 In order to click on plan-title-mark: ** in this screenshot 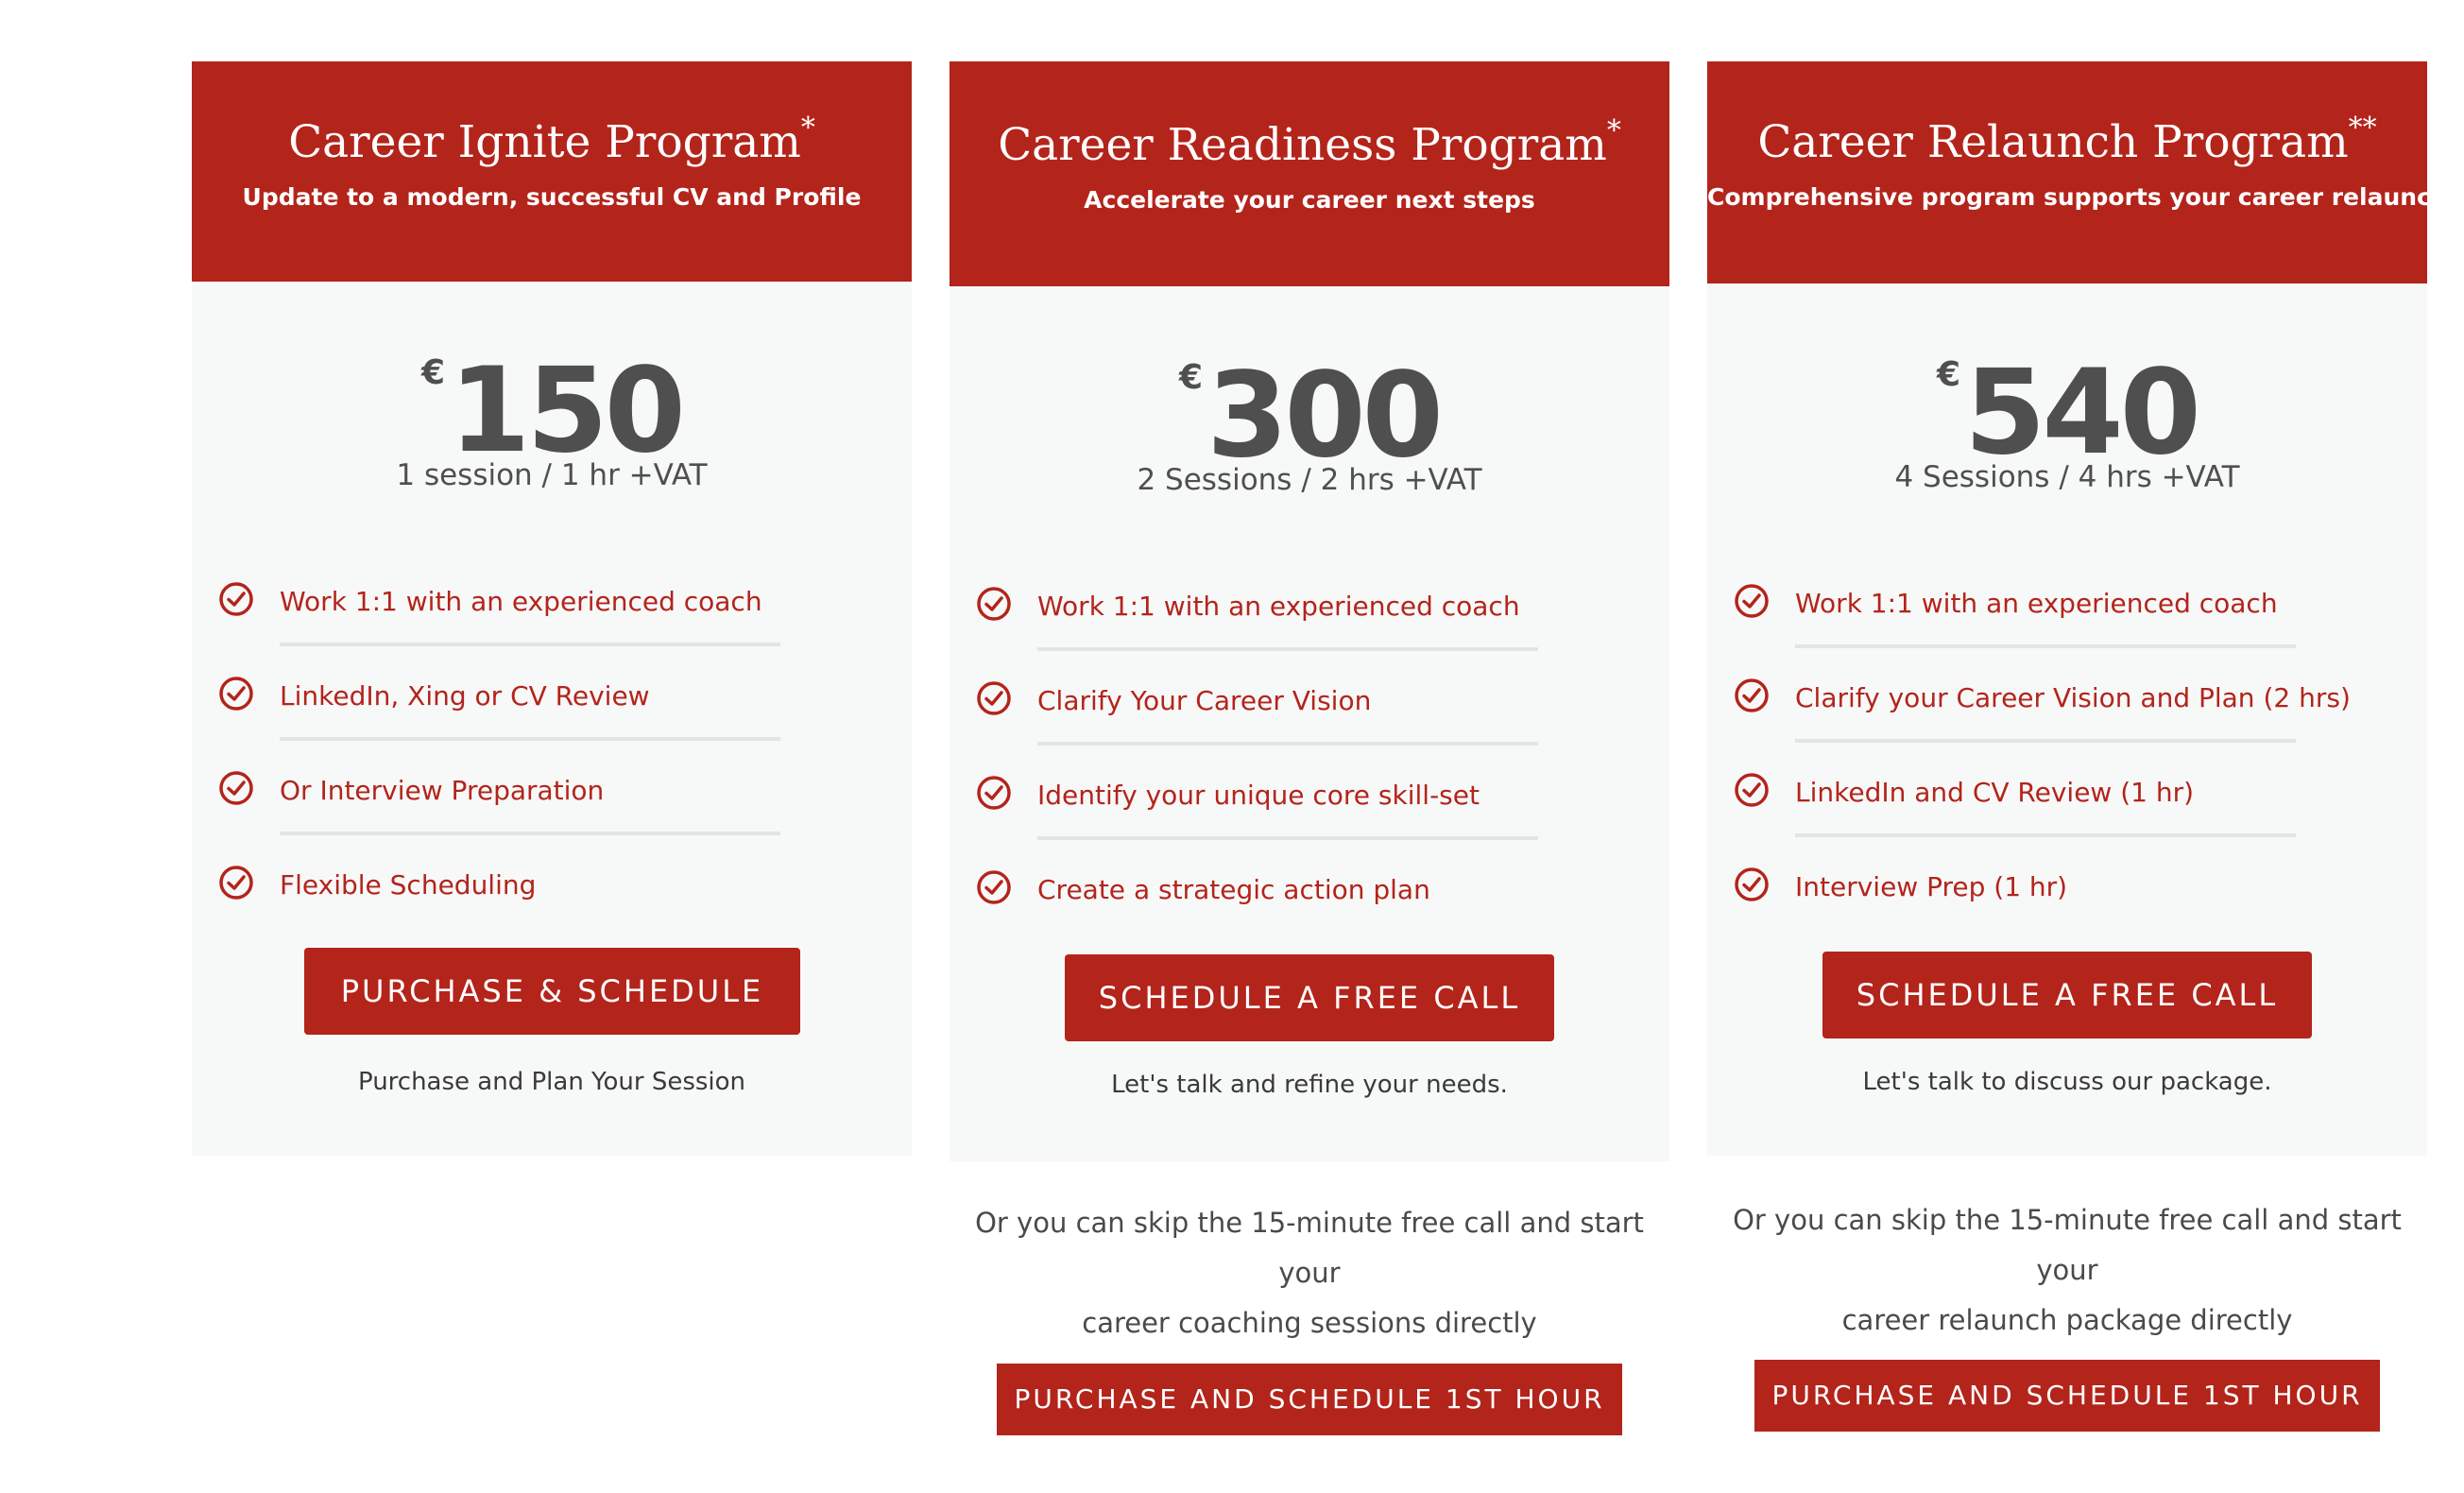, I will do `click(2362, 128)`.